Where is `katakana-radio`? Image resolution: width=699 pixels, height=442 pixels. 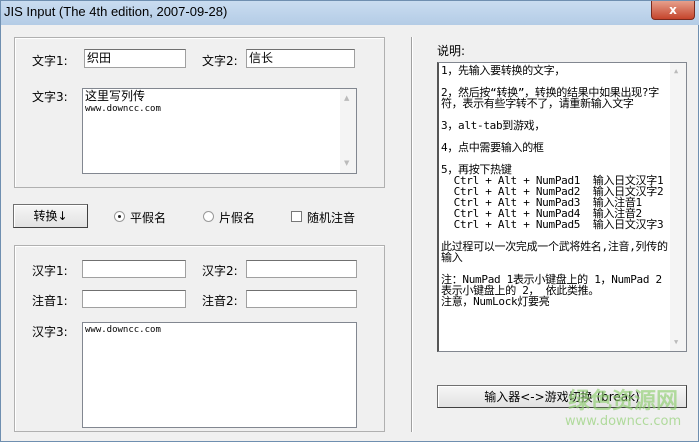 katakana-radio is located at coordinates (208, 216).